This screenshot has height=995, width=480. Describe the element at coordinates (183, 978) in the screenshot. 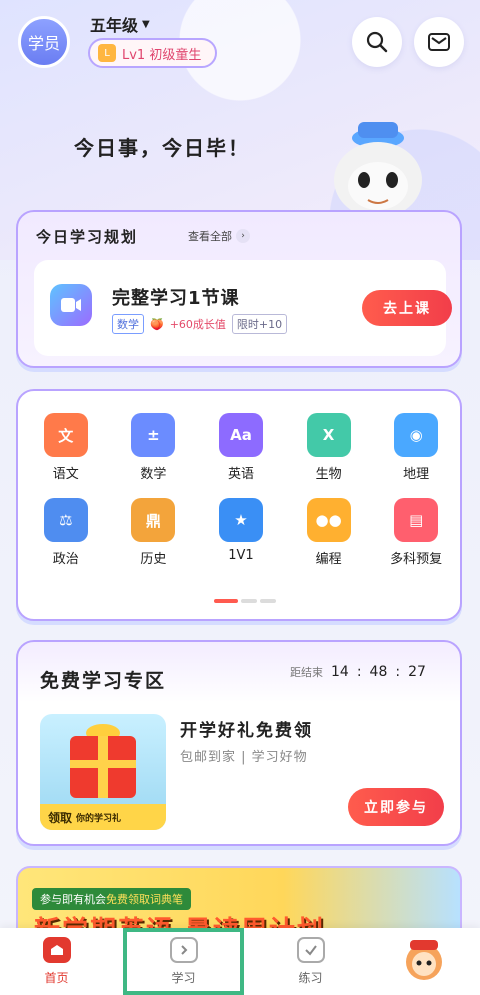

I see `tab-study-label: 学习` at that location.